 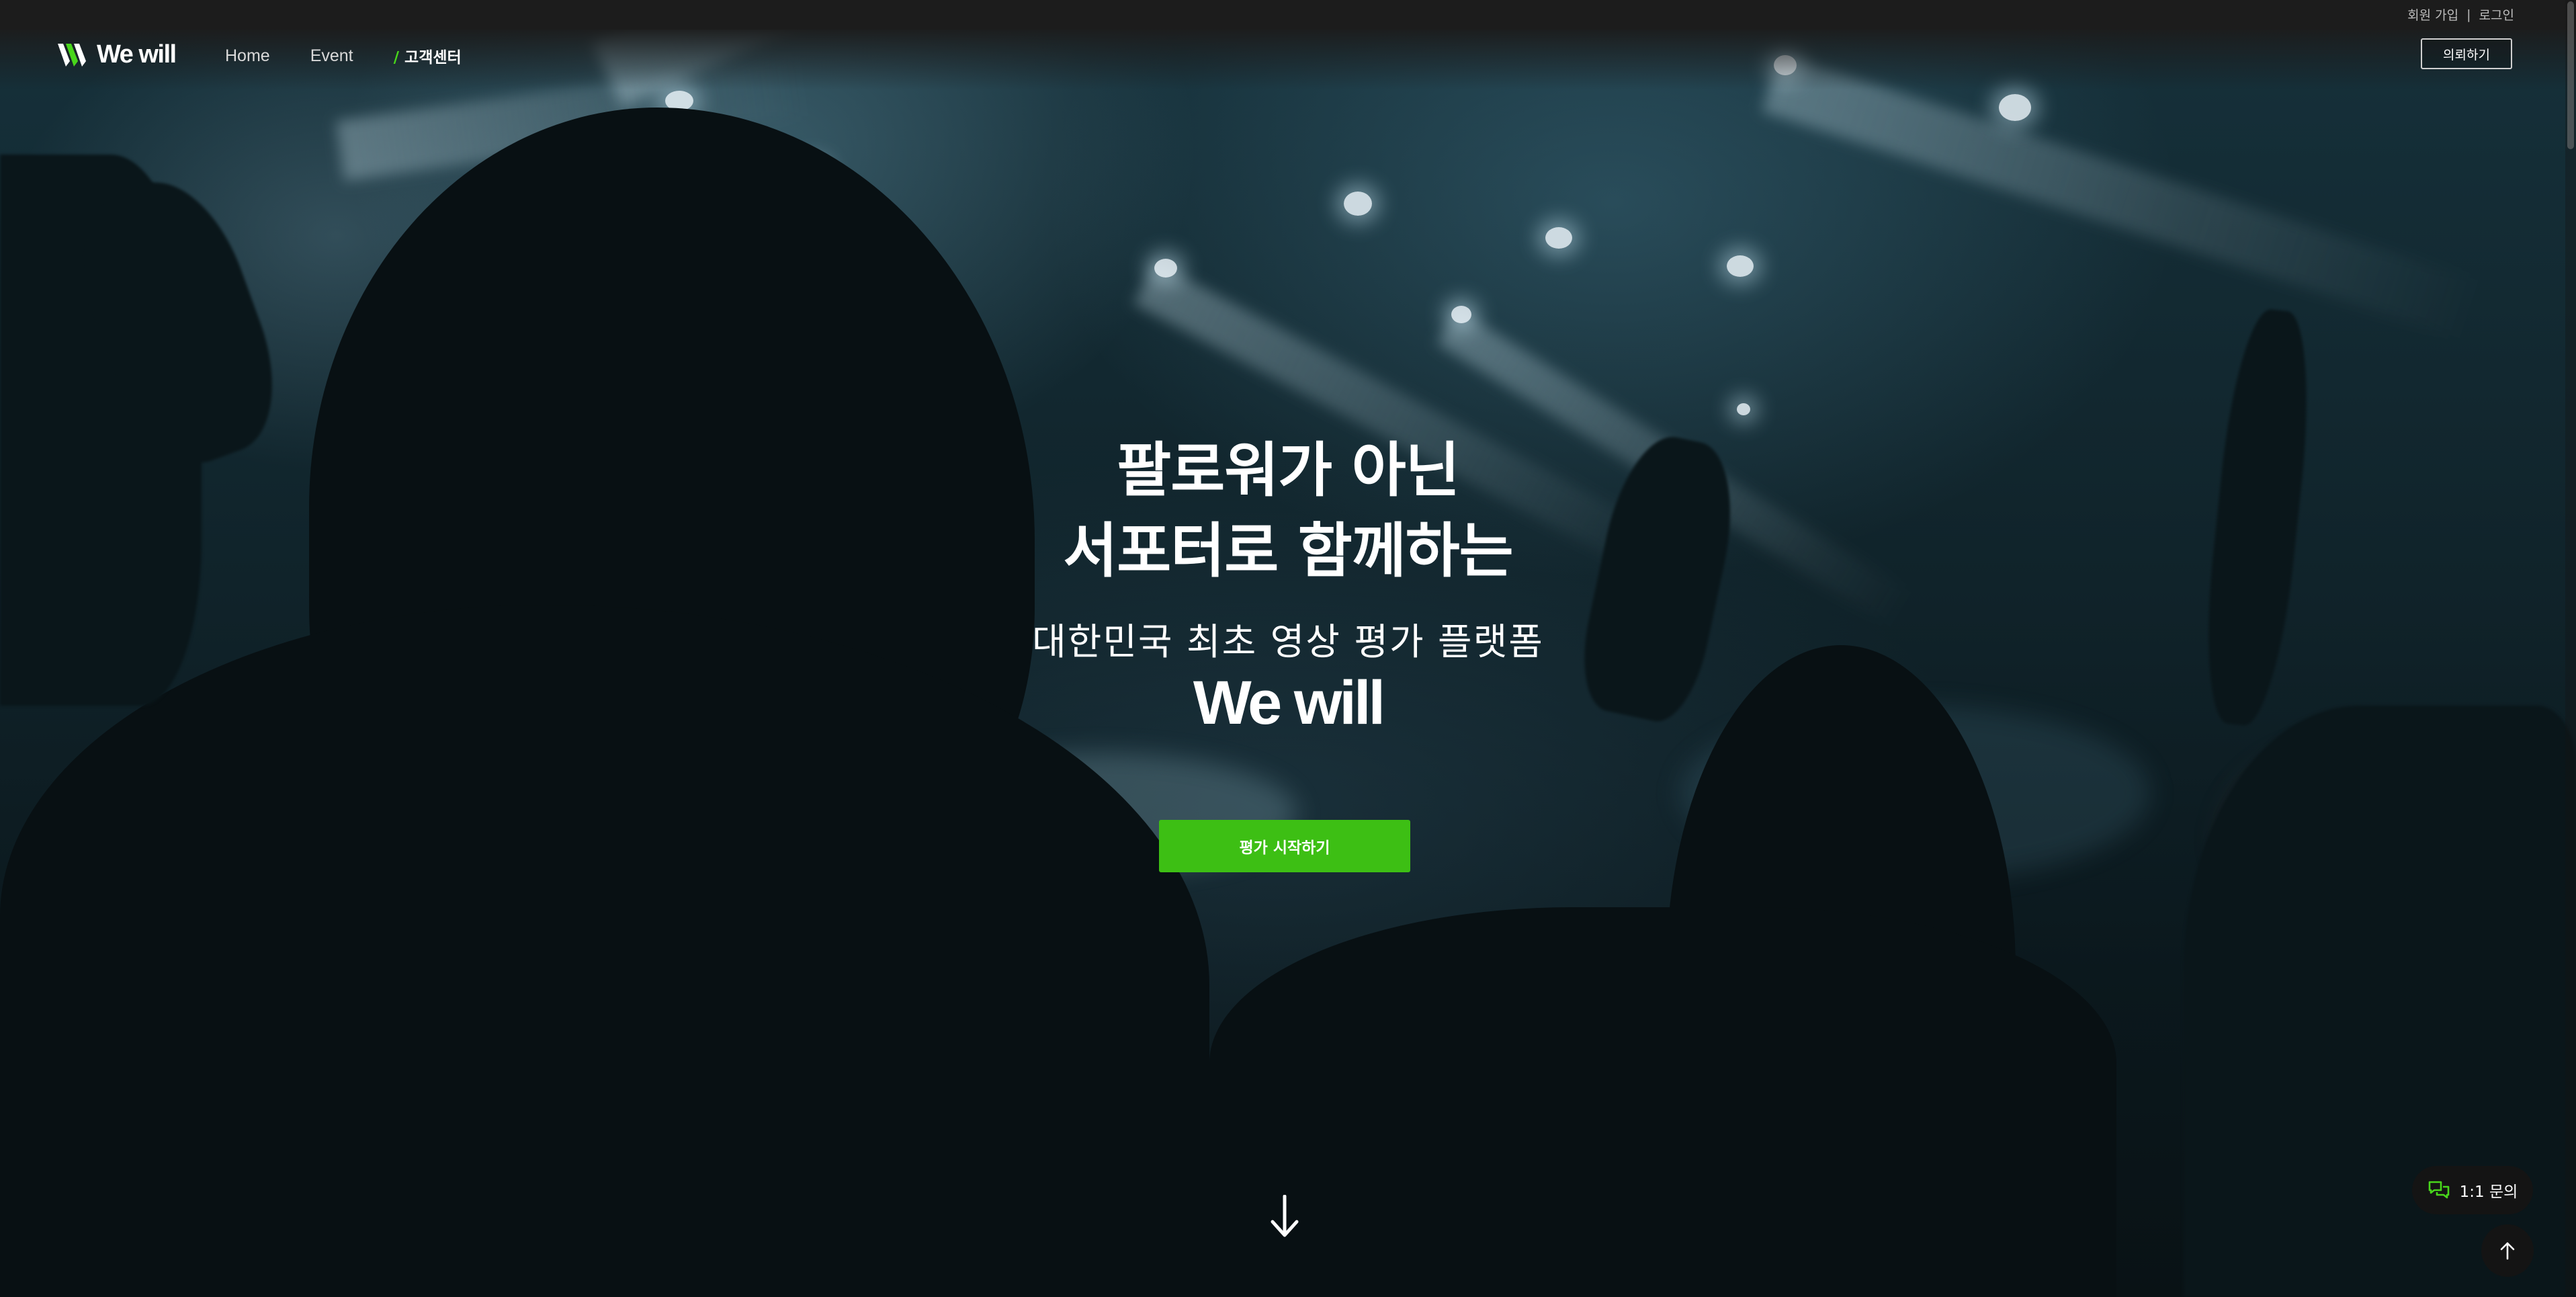 What do you see at coordinates (137, 54) in the screenshot?
I see `brand-name: We will` at bounding box center [137, 54].